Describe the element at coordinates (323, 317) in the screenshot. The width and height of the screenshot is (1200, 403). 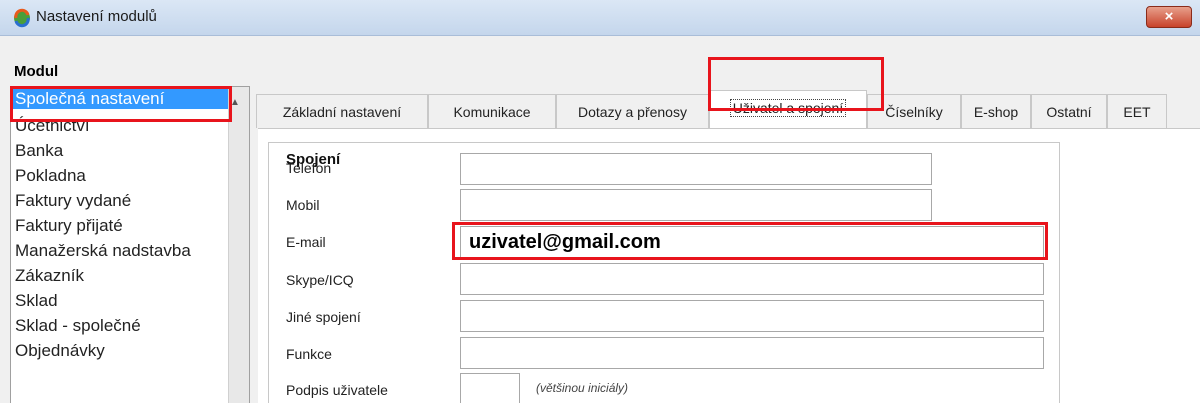
I see `label-jine-spojeni: Jiné spojení` at that location.